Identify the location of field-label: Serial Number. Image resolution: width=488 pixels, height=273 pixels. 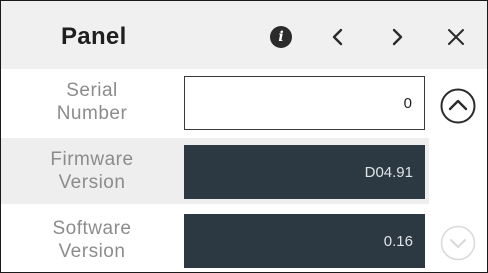
(92, 102).